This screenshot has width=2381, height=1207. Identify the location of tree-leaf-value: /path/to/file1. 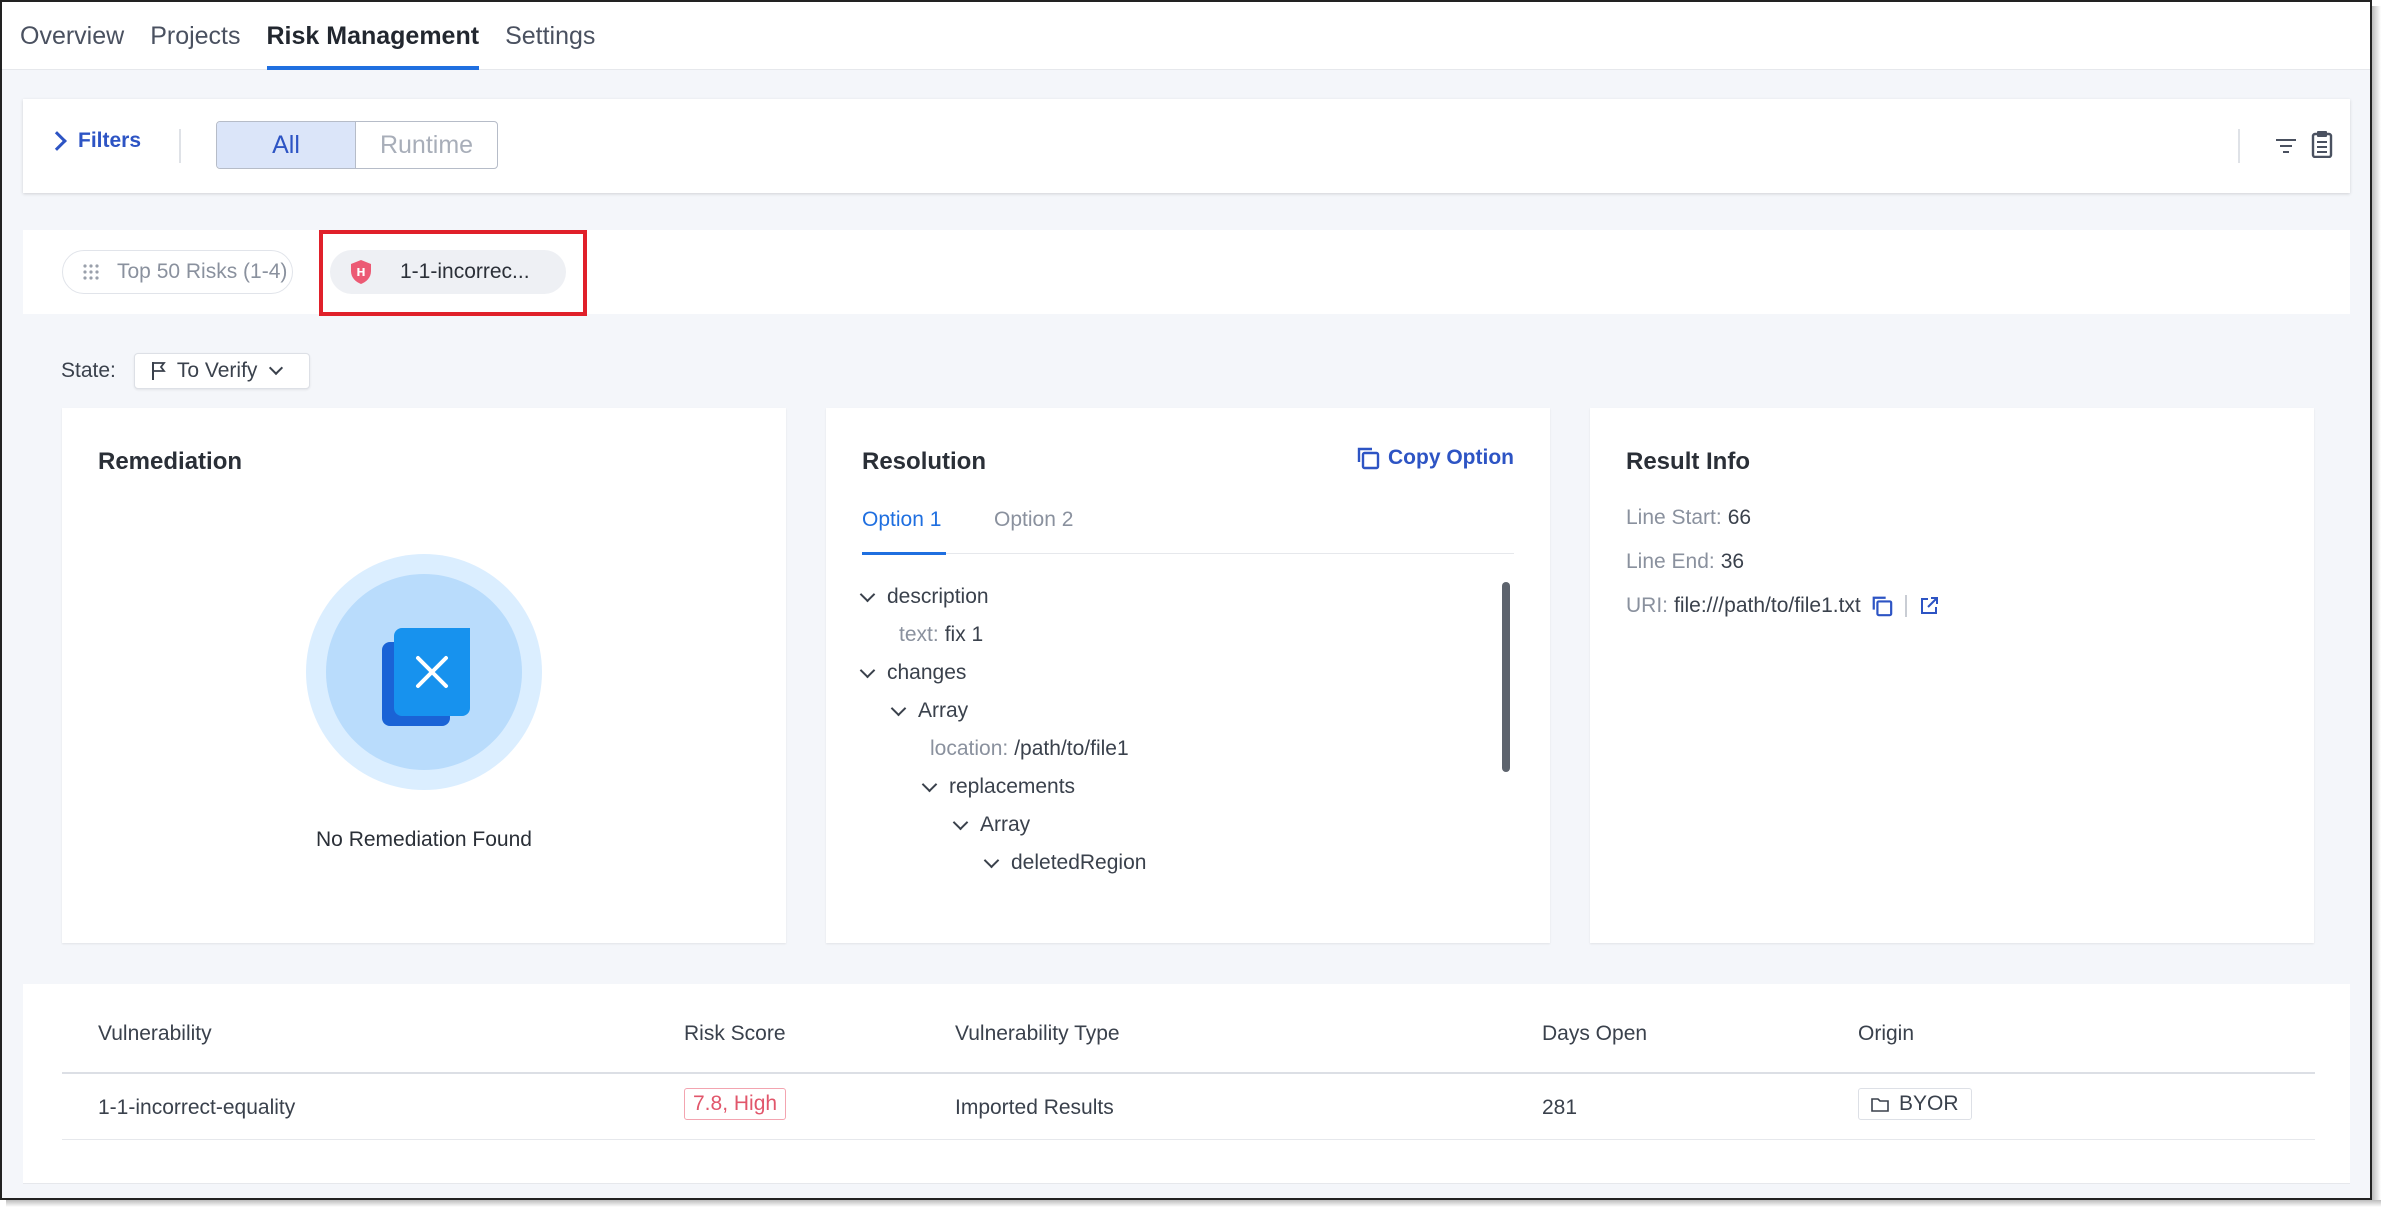
(1071, 748).